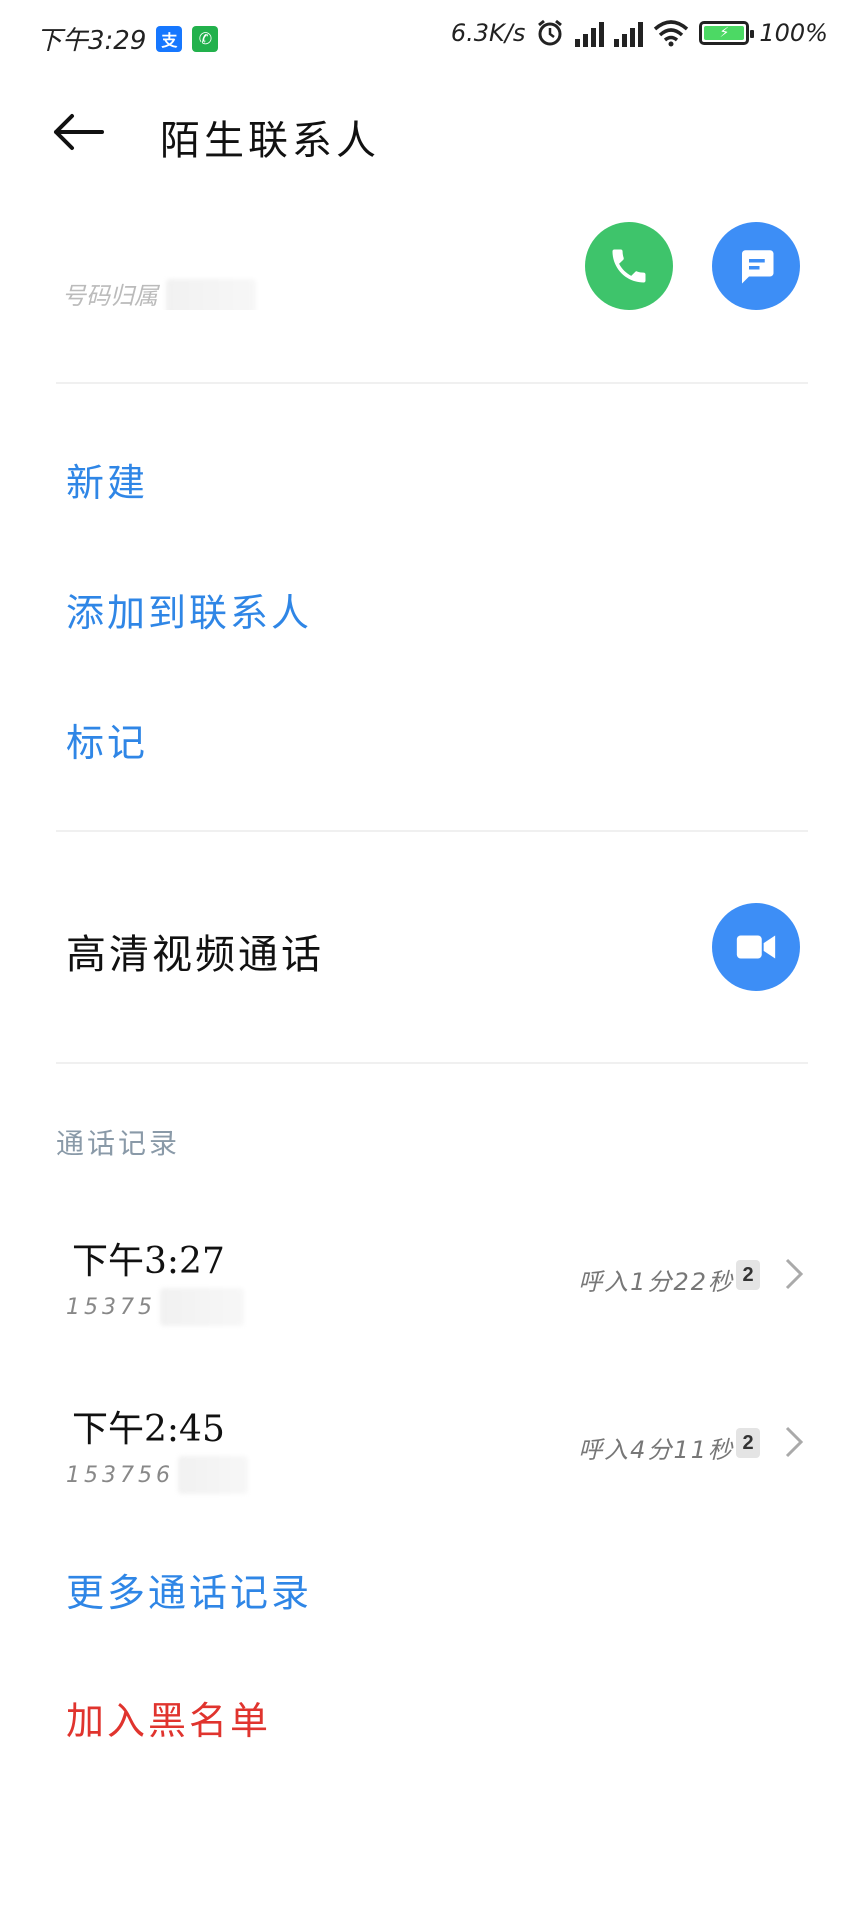 The width and height of the screenshot is (864, 1920). What do you see at coordinates (550, 32) in the screenshot?
I see `alarm-icon` at bounding box center [550, 32].